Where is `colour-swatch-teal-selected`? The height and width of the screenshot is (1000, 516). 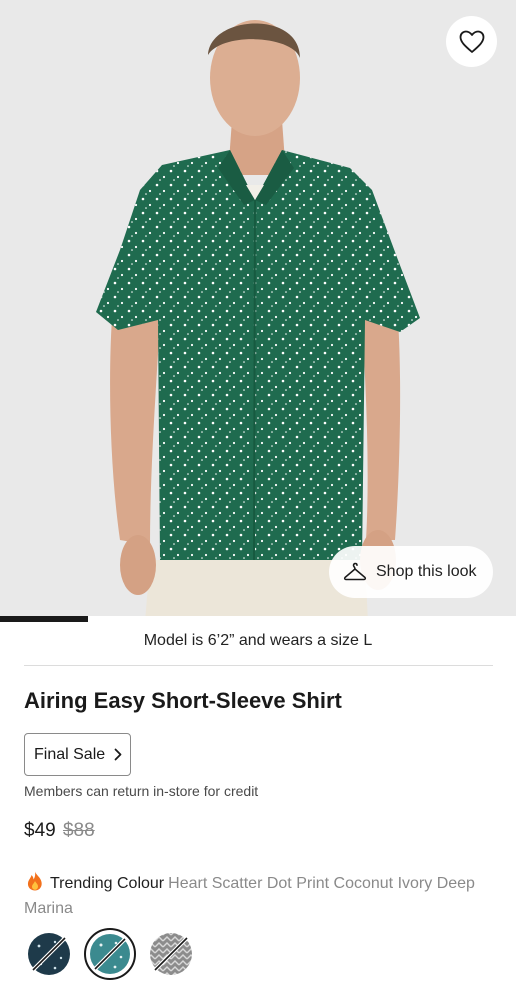 colour-swatch-teal-selected is located at coordinates (110, 954).